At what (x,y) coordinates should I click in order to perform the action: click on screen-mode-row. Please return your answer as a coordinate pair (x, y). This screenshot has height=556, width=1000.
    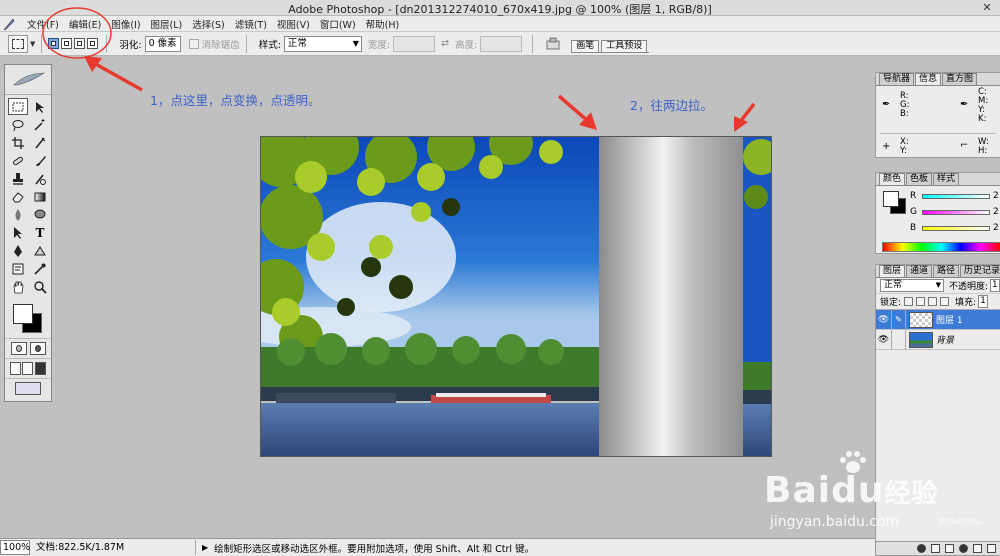
    Looking at the image, I should click on (28, 368).